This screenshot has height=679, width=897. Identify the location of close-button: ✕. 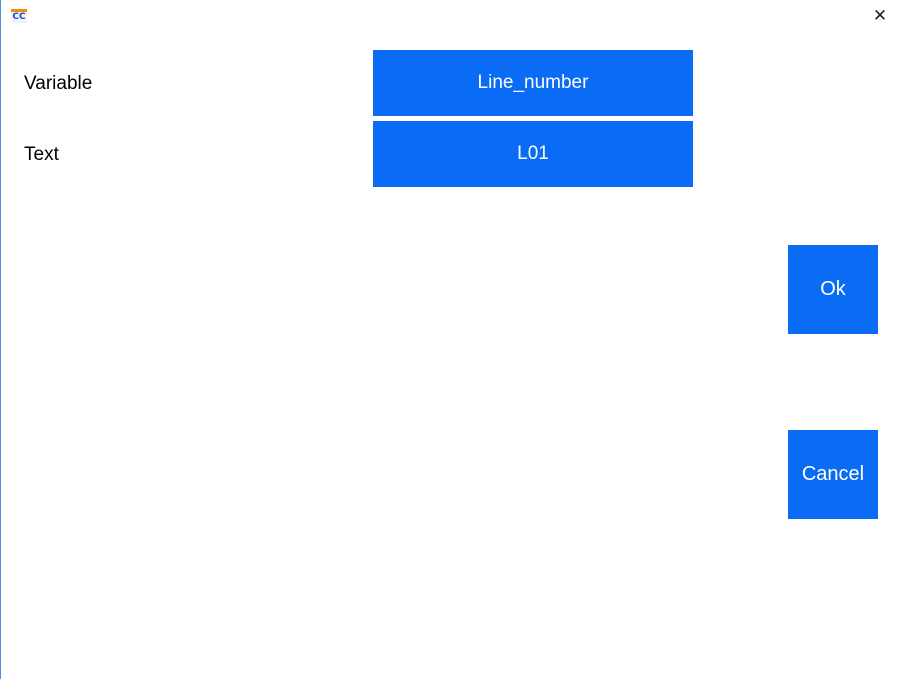
(880, 16).